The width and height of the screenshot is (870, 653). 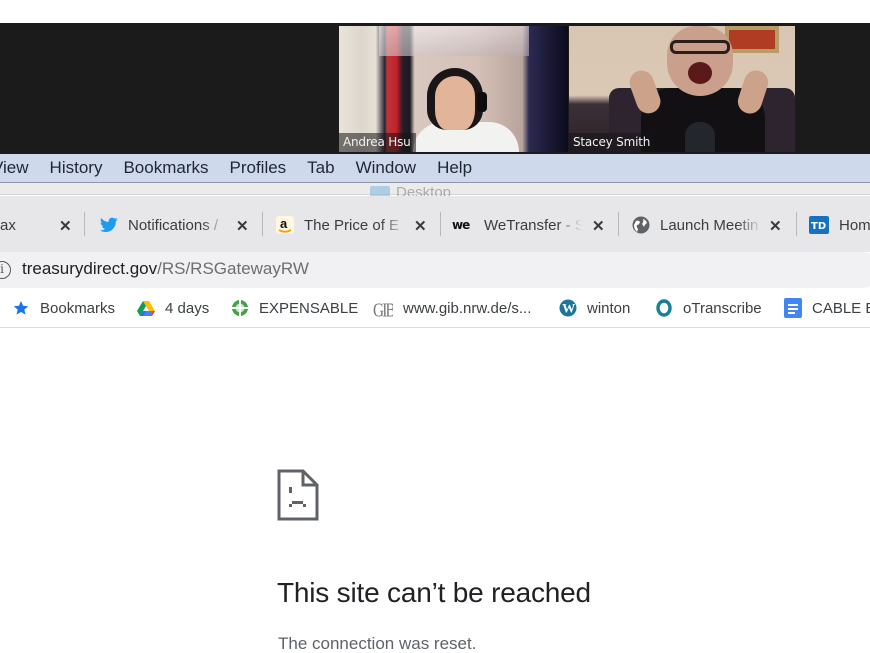 I want to click on wall-painting, so click(x=752, y=39).